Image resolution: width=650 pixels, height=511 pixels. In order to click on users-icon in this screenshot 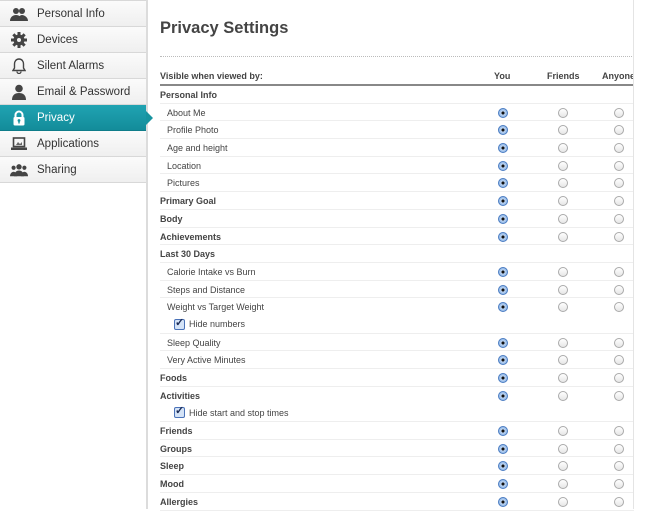, I will do `click(19, 14)`.